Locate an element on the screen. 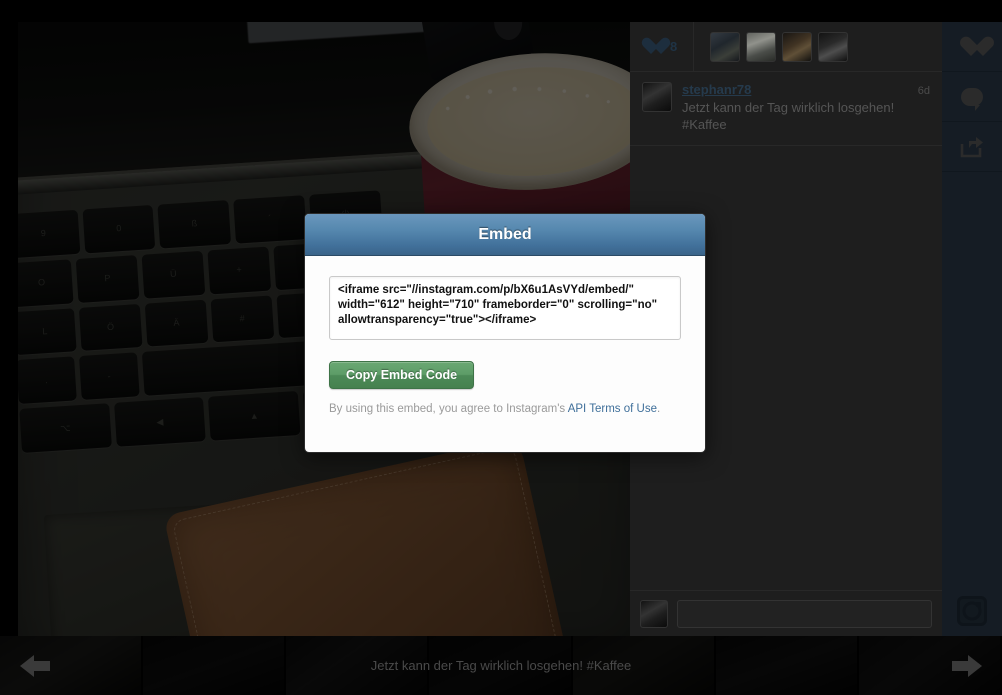 Image resolution: width=1002 pixels, height=695 pixels. share-icon is located at coordinates (971, 146).